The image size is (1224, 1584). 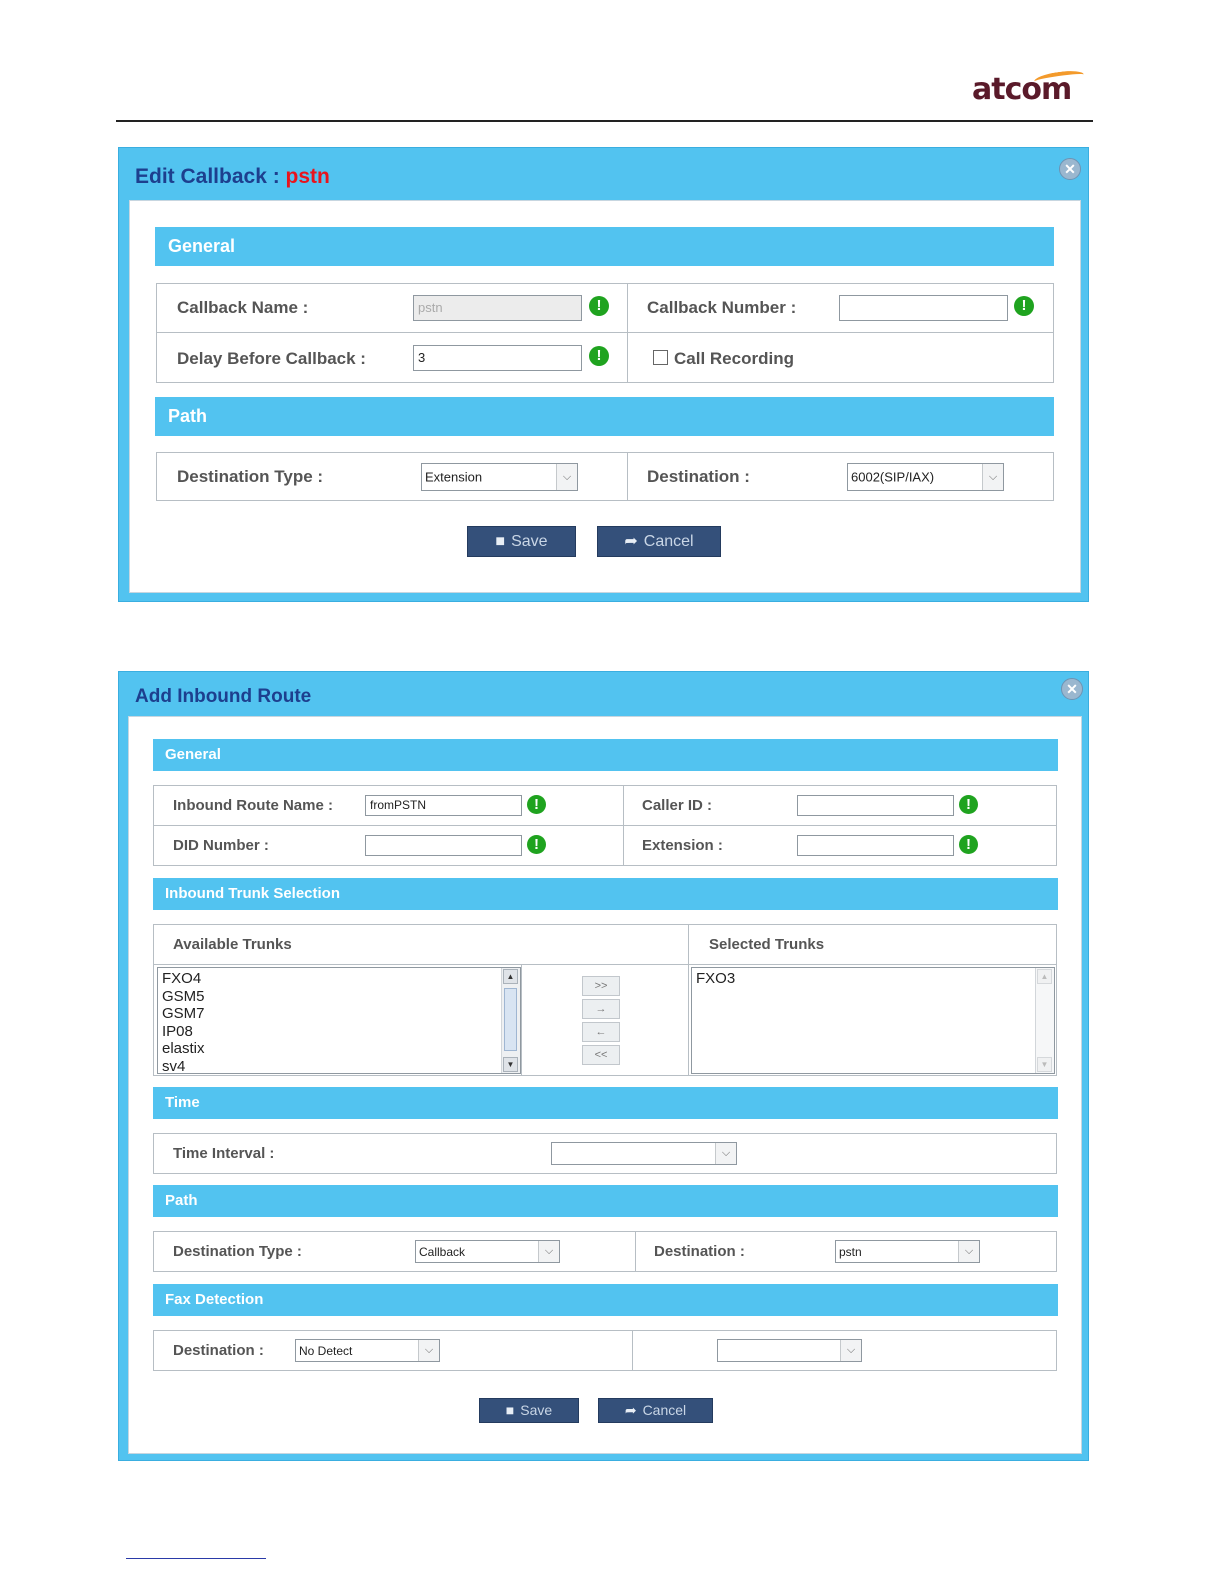 What do you see at coordinates (605, 1103) in the screenshot?
I see `section-time: Time` at bounding box center [605, 1103].